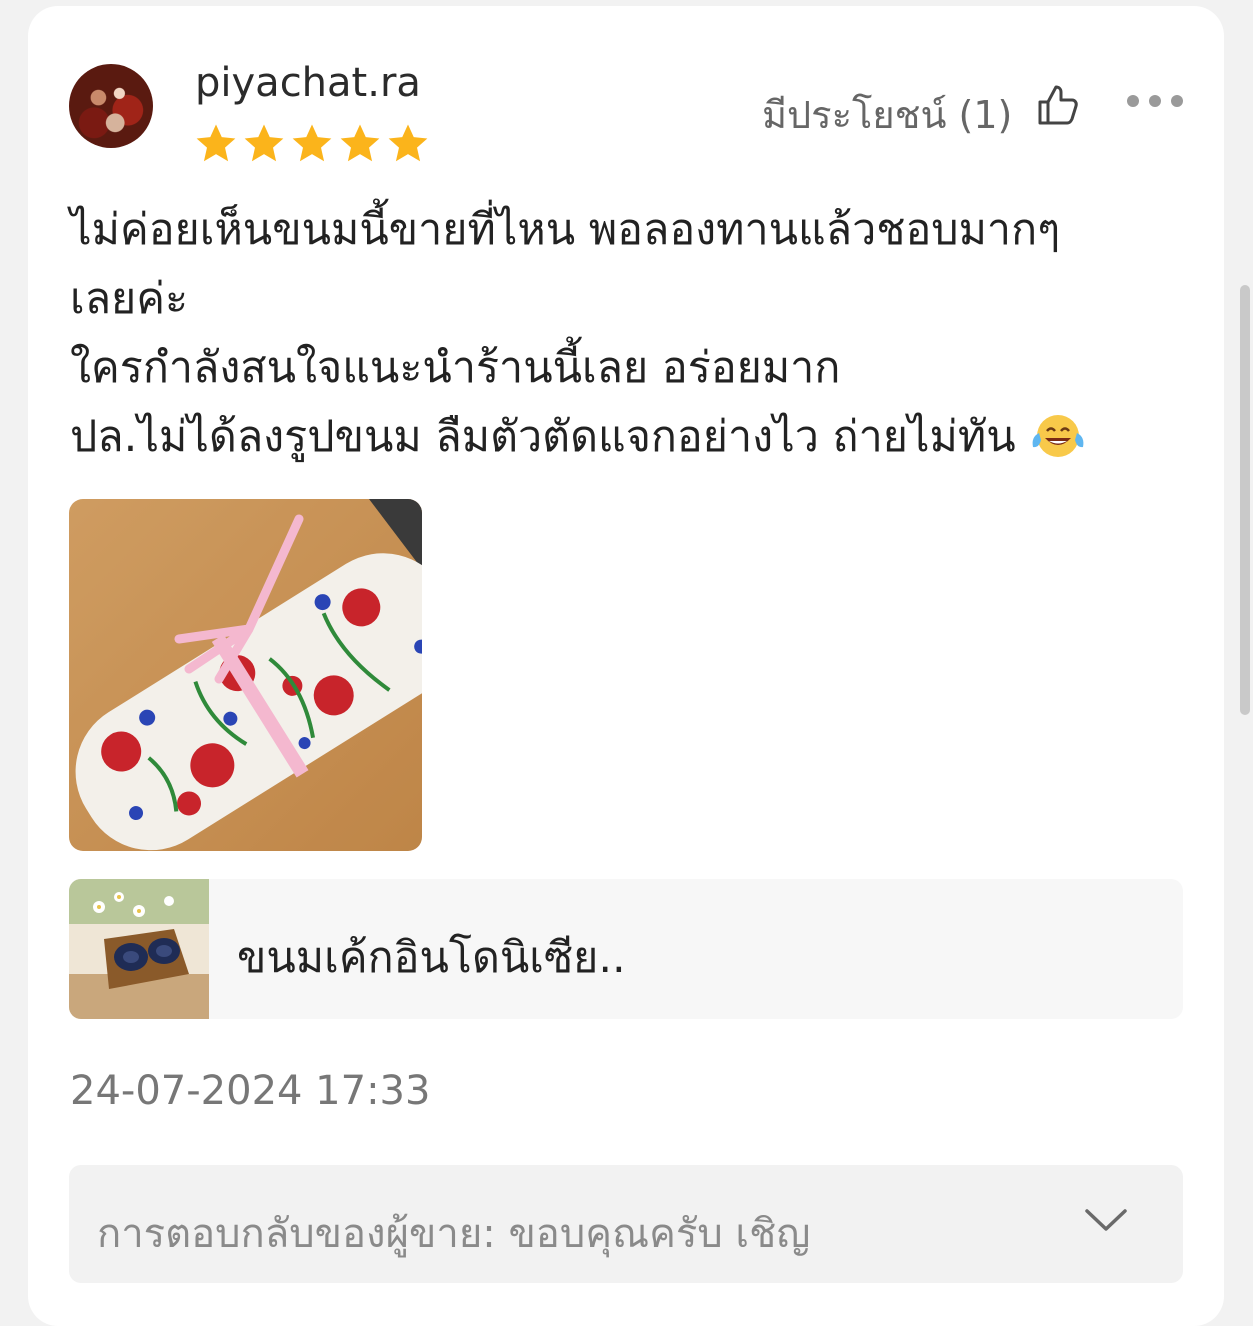 The width and height of the screenshot is (1253, 1326). Describe the element at coordinates (455, 368) in the screenshot. I see `review-line: ใครกำลังสนใจแนะนำร้านนี้เลย อร่อยมาก` at that location.